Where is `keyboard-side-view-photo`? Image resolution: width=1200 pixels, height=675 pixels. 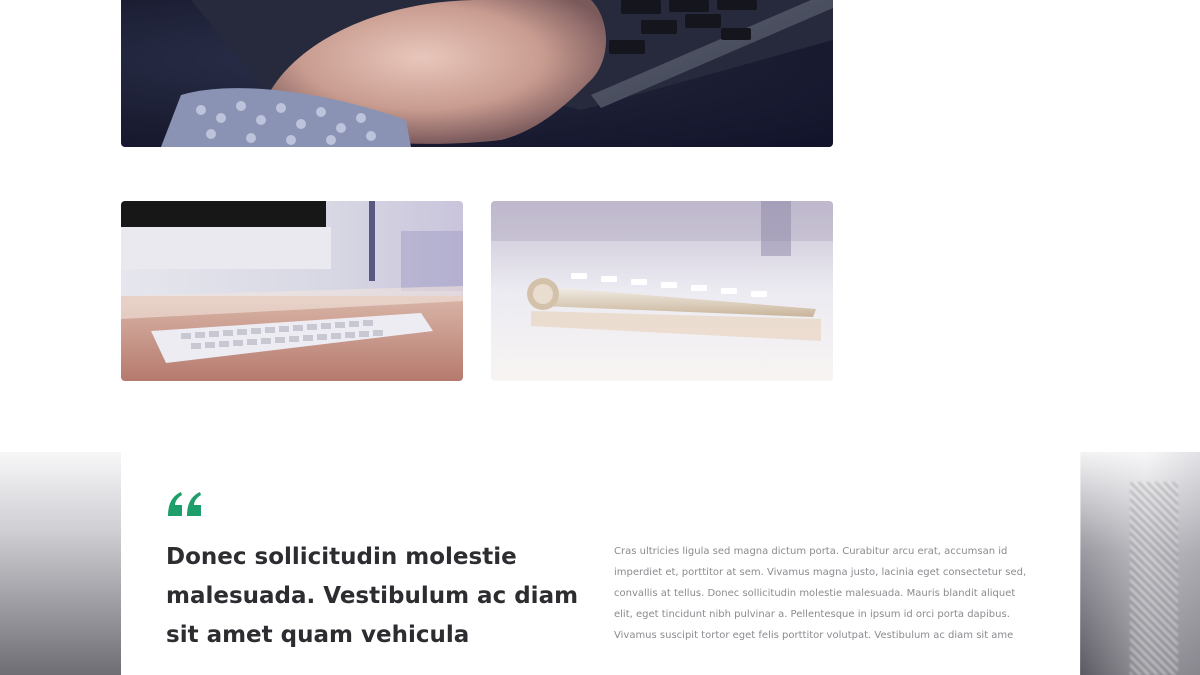
keyboard-side-view-photo is located at coordinates (662, 291).